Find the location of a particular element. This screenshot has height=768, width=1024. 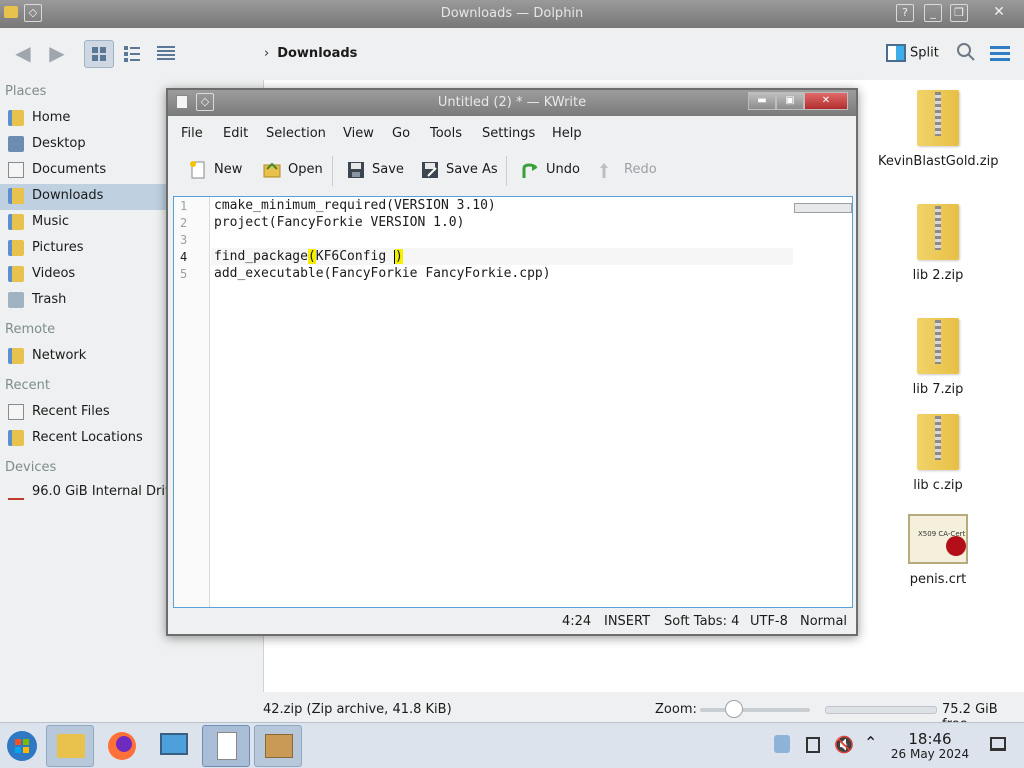

close-button: ✕ is located at coordinates (826, 101).